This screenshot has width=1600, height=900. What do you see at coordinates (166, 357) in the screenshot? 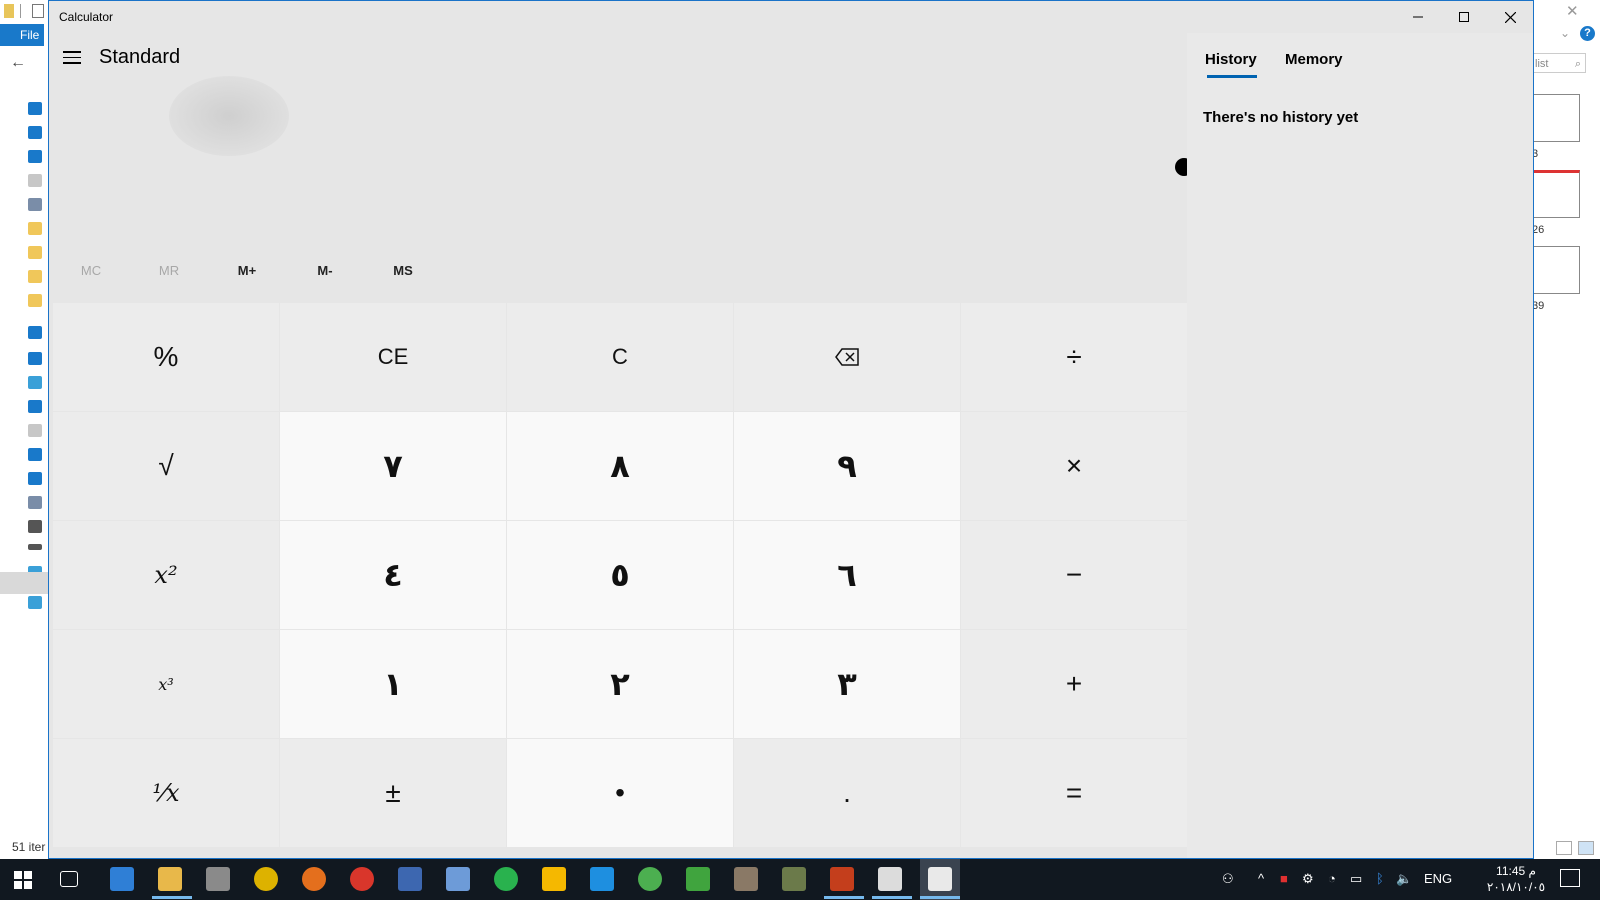
I see `percent-button: %` at bounding box center [166, 357].